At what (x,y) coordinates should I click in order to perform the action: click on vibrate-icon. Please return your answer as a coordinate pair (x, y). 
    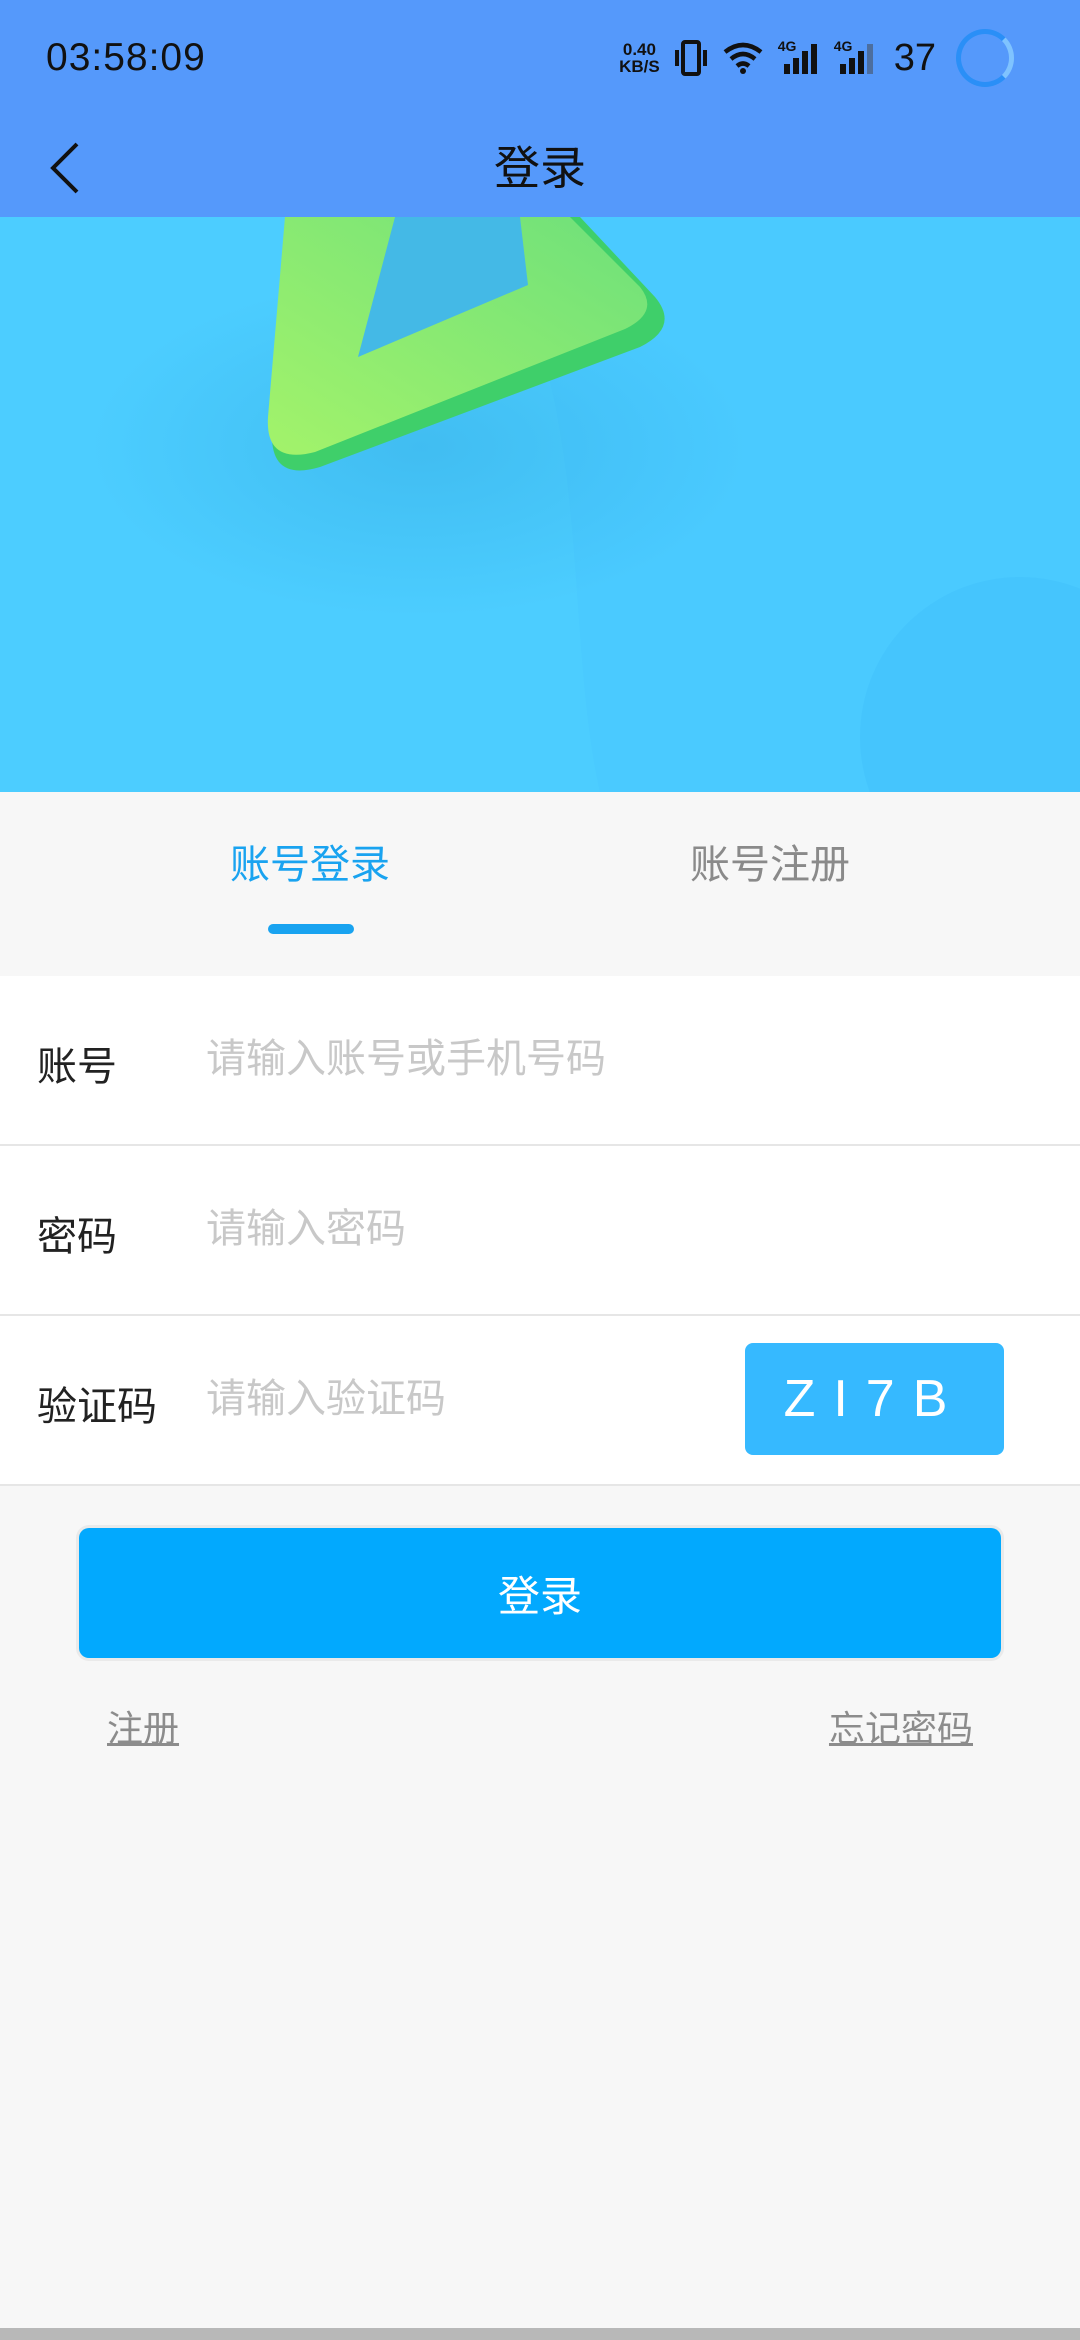
    Looking at the image, I should click on (690, 58).